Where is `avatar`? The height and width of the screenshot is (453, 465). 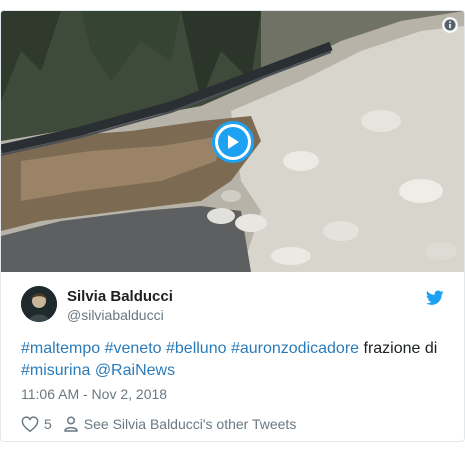
avatar is located at coordinates (39, 304).